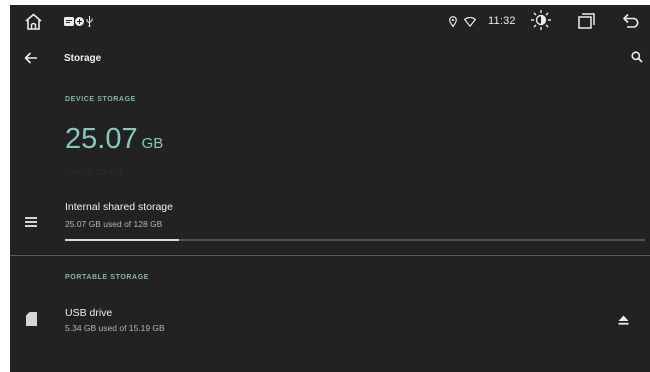 This screenshot has width=650, height=372. Describe the element at coordinates (470, 22) in the screenshot. I see `wifi-icon` at that location.